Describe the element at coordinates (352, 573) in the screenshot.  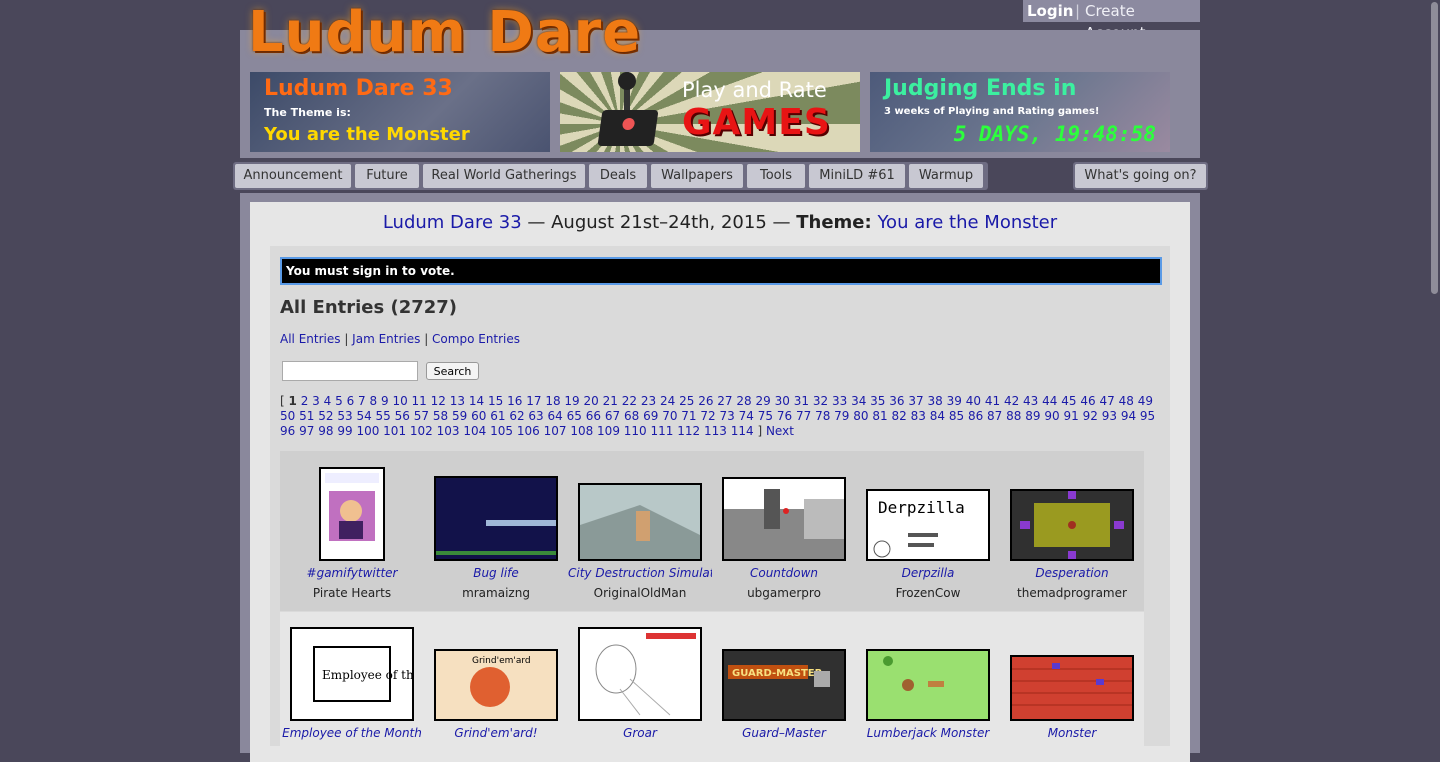
I see `entry-title: #gamifytwitter` at that location.